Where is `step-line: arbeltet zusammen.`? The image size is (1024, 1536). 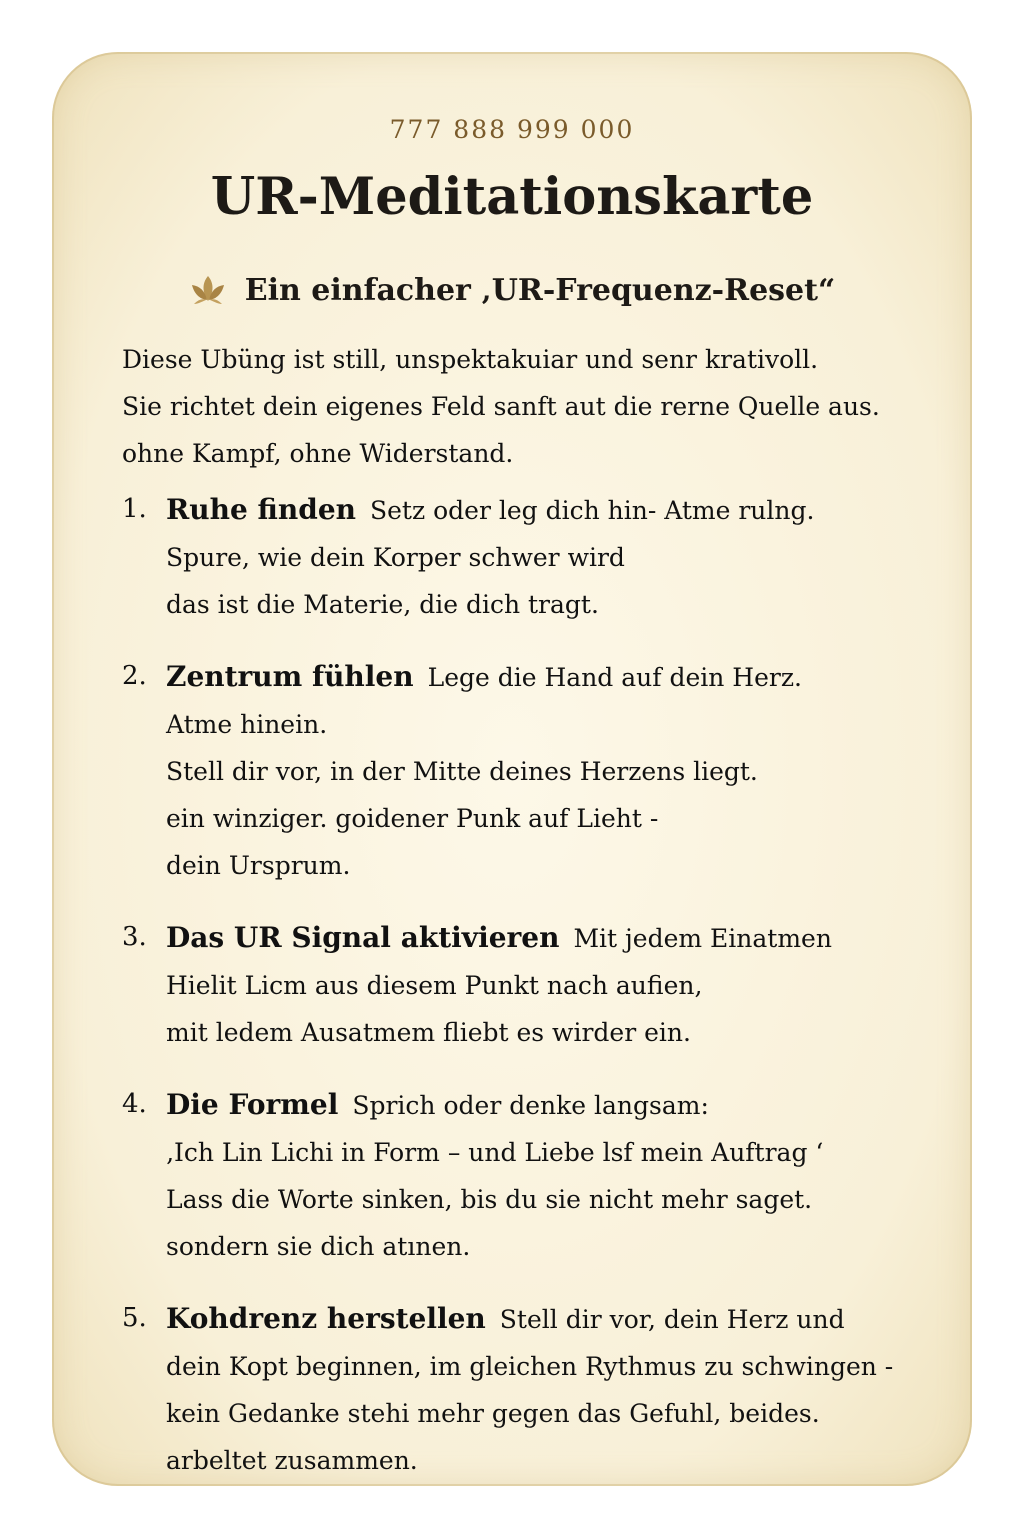 step-line: arbeltet zusammen. is located at coordinates (292, 1460).